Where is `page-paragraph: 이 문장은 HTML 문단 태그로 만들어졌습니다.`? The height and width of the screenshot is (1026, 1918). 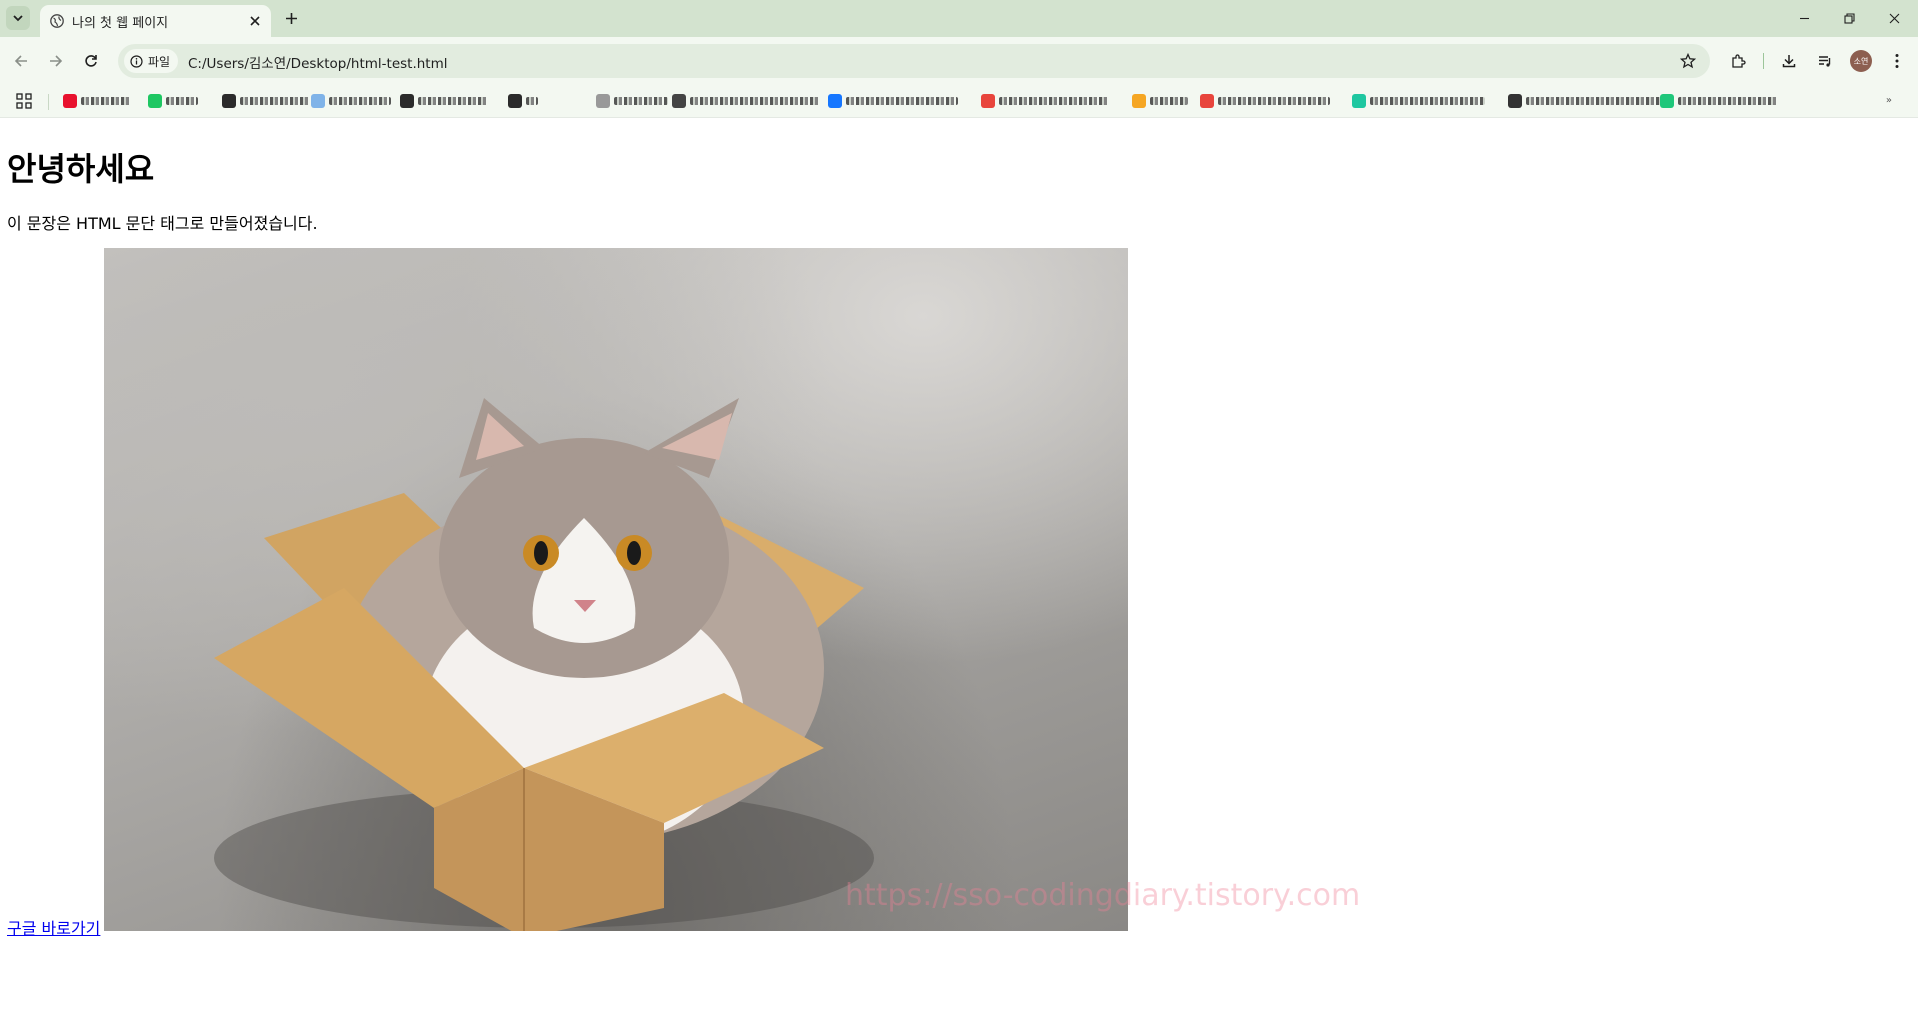
page-paragraph: 이 문장은 HTML 문단 태그로 만들어졌습니다. is located at coordinates (162, 223).